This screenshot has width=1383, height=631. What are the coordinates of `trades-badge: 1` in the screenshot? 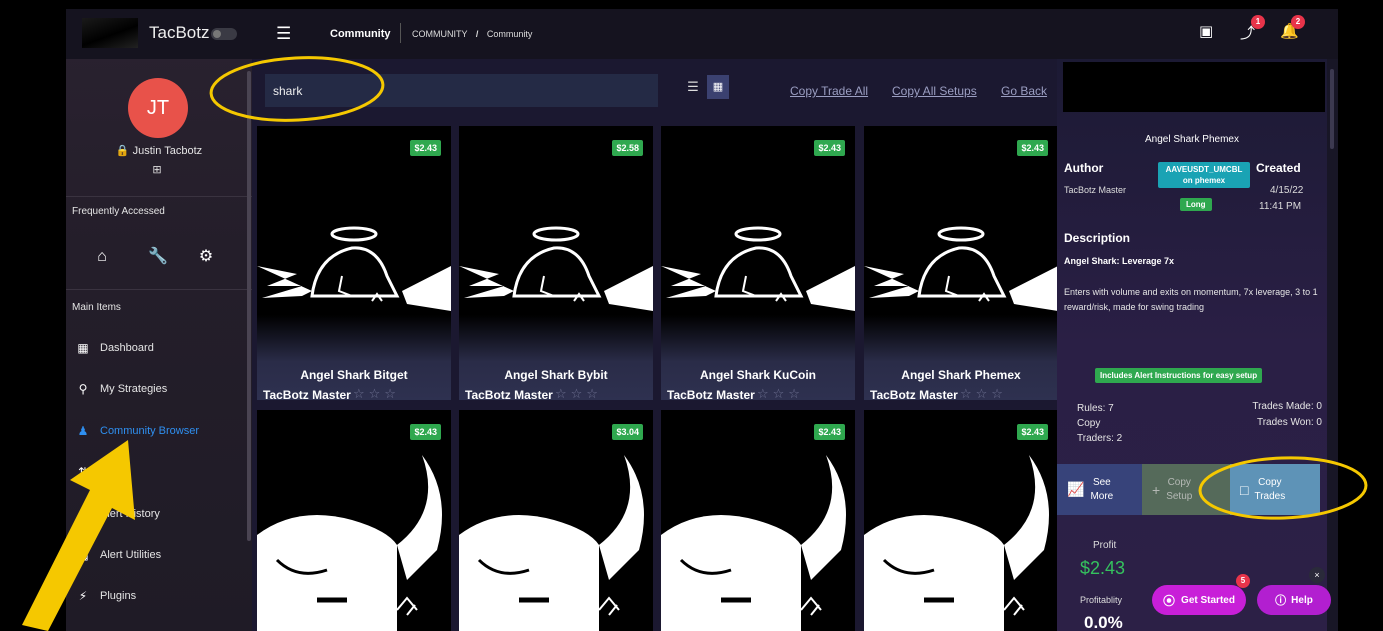 It's located at (1258, 22).